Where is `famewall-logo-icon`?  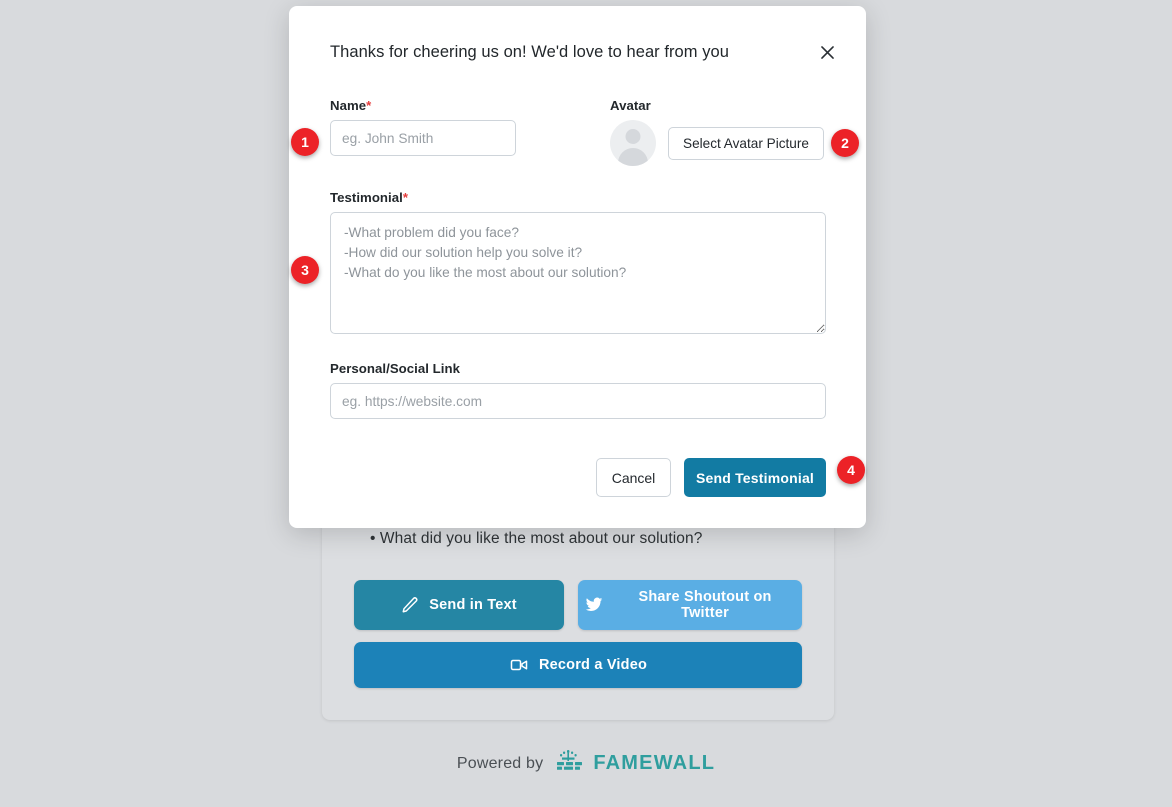 famewall-logo-icon is located at coordinates (570, 763).